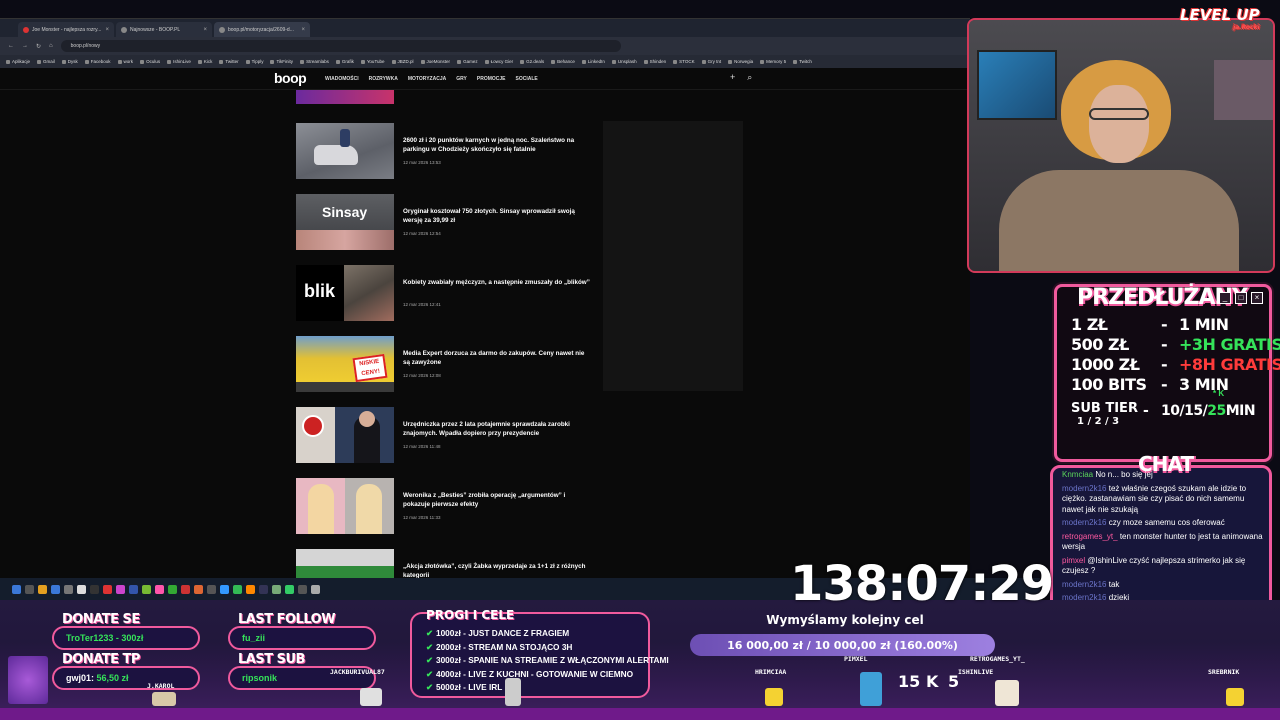  I want to click on bookmark-item: JBZD.pl, so click(402, 61).